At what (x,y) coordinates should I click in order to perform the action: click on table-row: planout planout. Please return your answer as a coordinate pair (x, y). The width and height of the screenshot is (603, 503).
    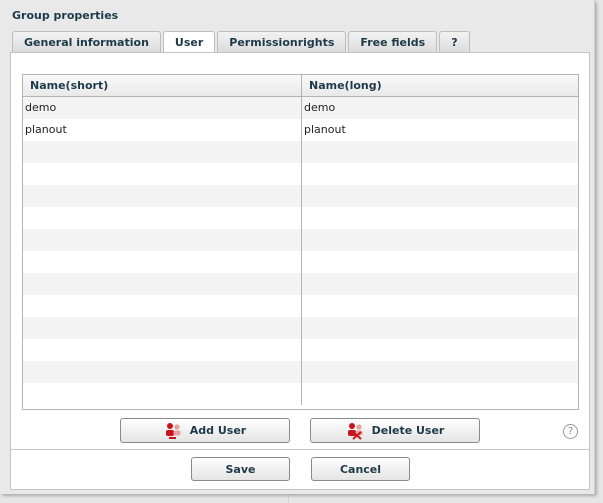
    Looking at the image, I should click on (300, 130).